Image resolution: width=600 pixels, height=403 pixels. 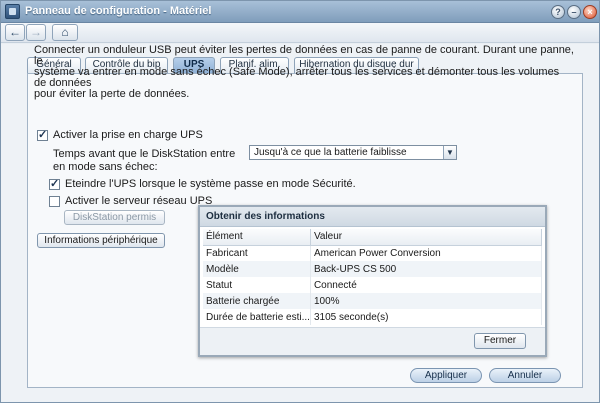 What do you see at coordinates (590, 12) in the screenshot?
I see `close-button: ×` at bounding box center [590, 12].